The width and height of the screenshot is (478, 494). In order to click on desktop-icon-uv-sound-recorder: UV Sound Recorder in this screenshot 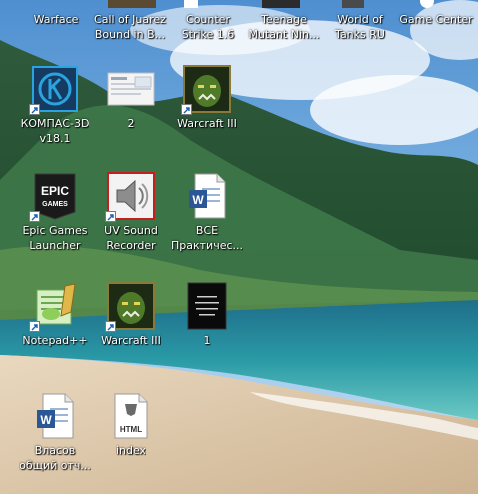, I will do `click(131, 212)`.